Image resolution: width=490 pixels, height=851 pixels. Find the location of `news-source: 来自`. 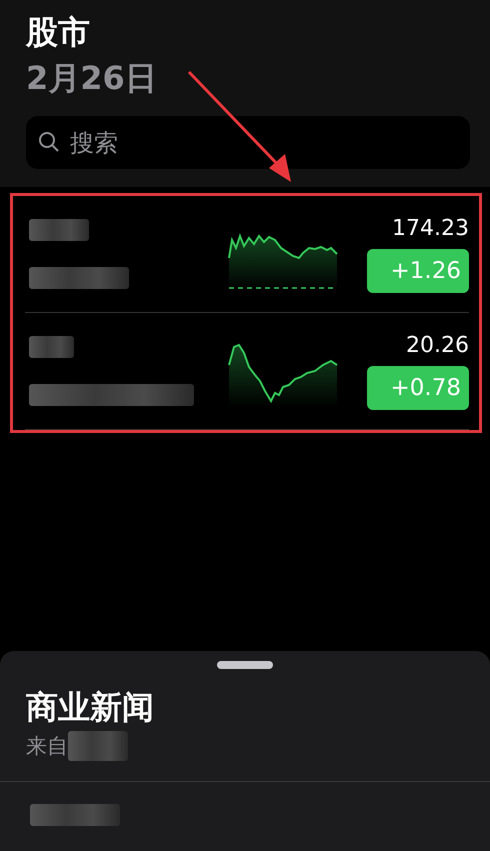

news-source: 来自 is located at coordinates (47, 746).